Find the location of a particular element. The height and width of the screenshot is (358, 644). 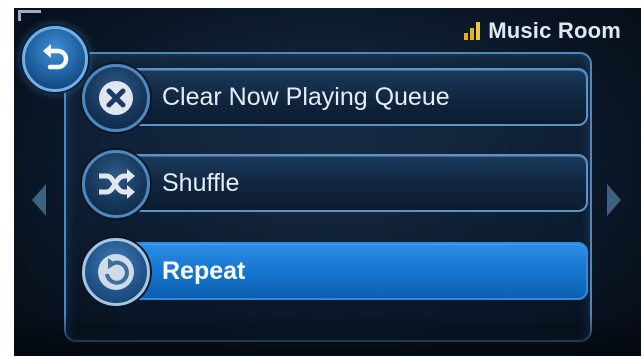

clear-queue-button: Clear Now Playing Queue is located at coordinates (335, 98).